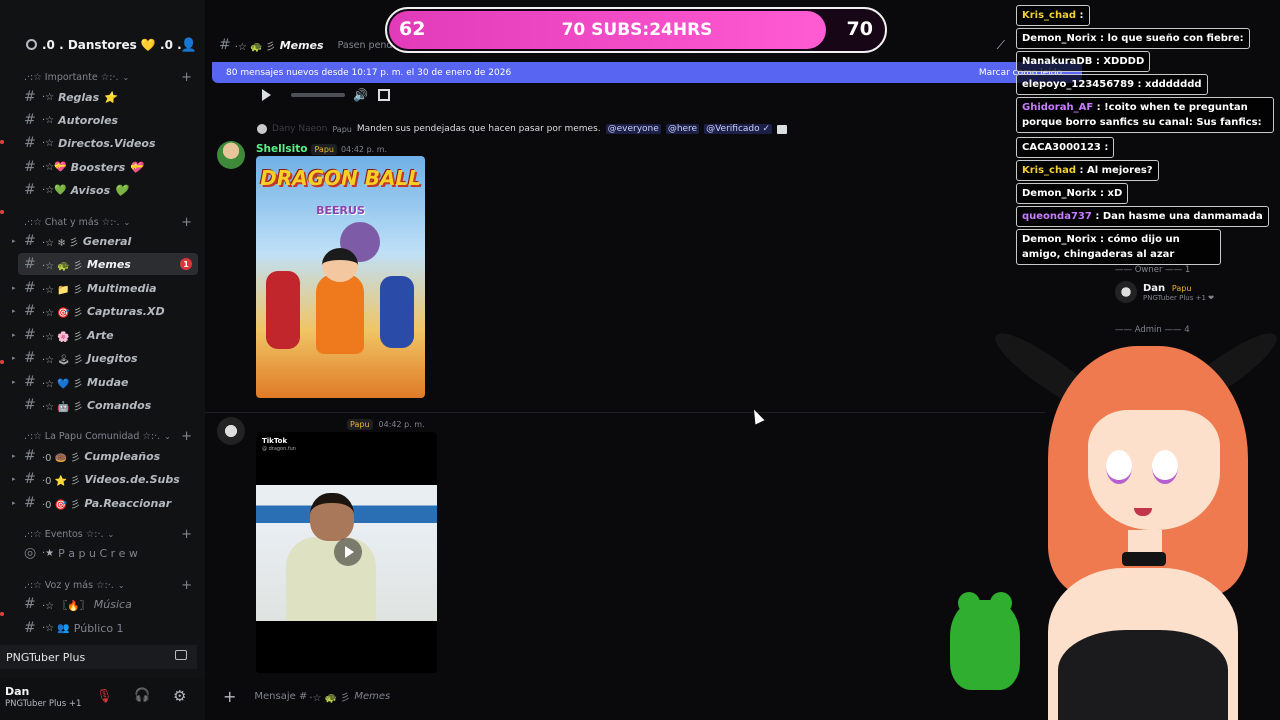 The image size is (1280, 720). Describe the element at coordinates (1154, 288) in the screenshot. I see `member-name: Dan` at that location.